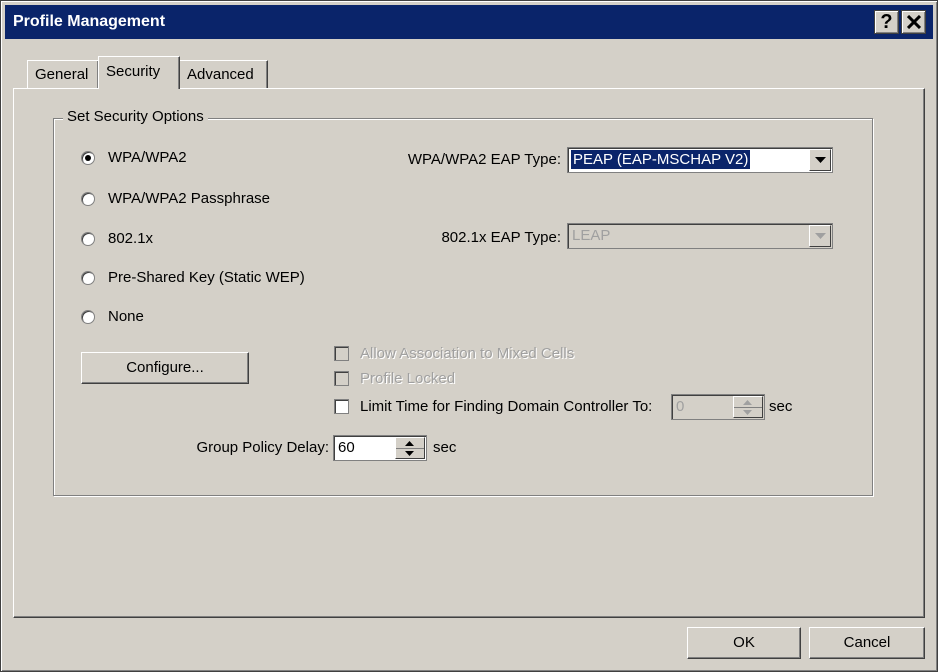 This screenshot has width=938, height=672. I want to click on tab-general: General, so click(63, 74).